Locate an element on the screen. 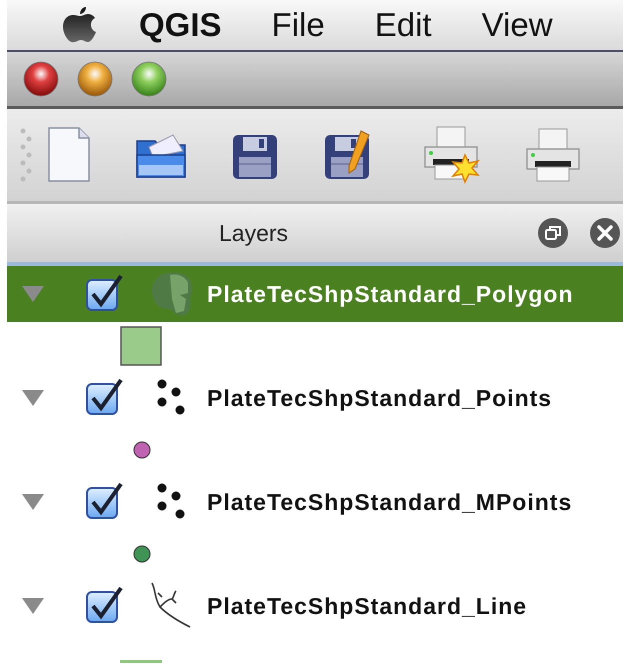 The width and height of the screenshot is (623, 665). document-icon is located at coordinates (69, 155).